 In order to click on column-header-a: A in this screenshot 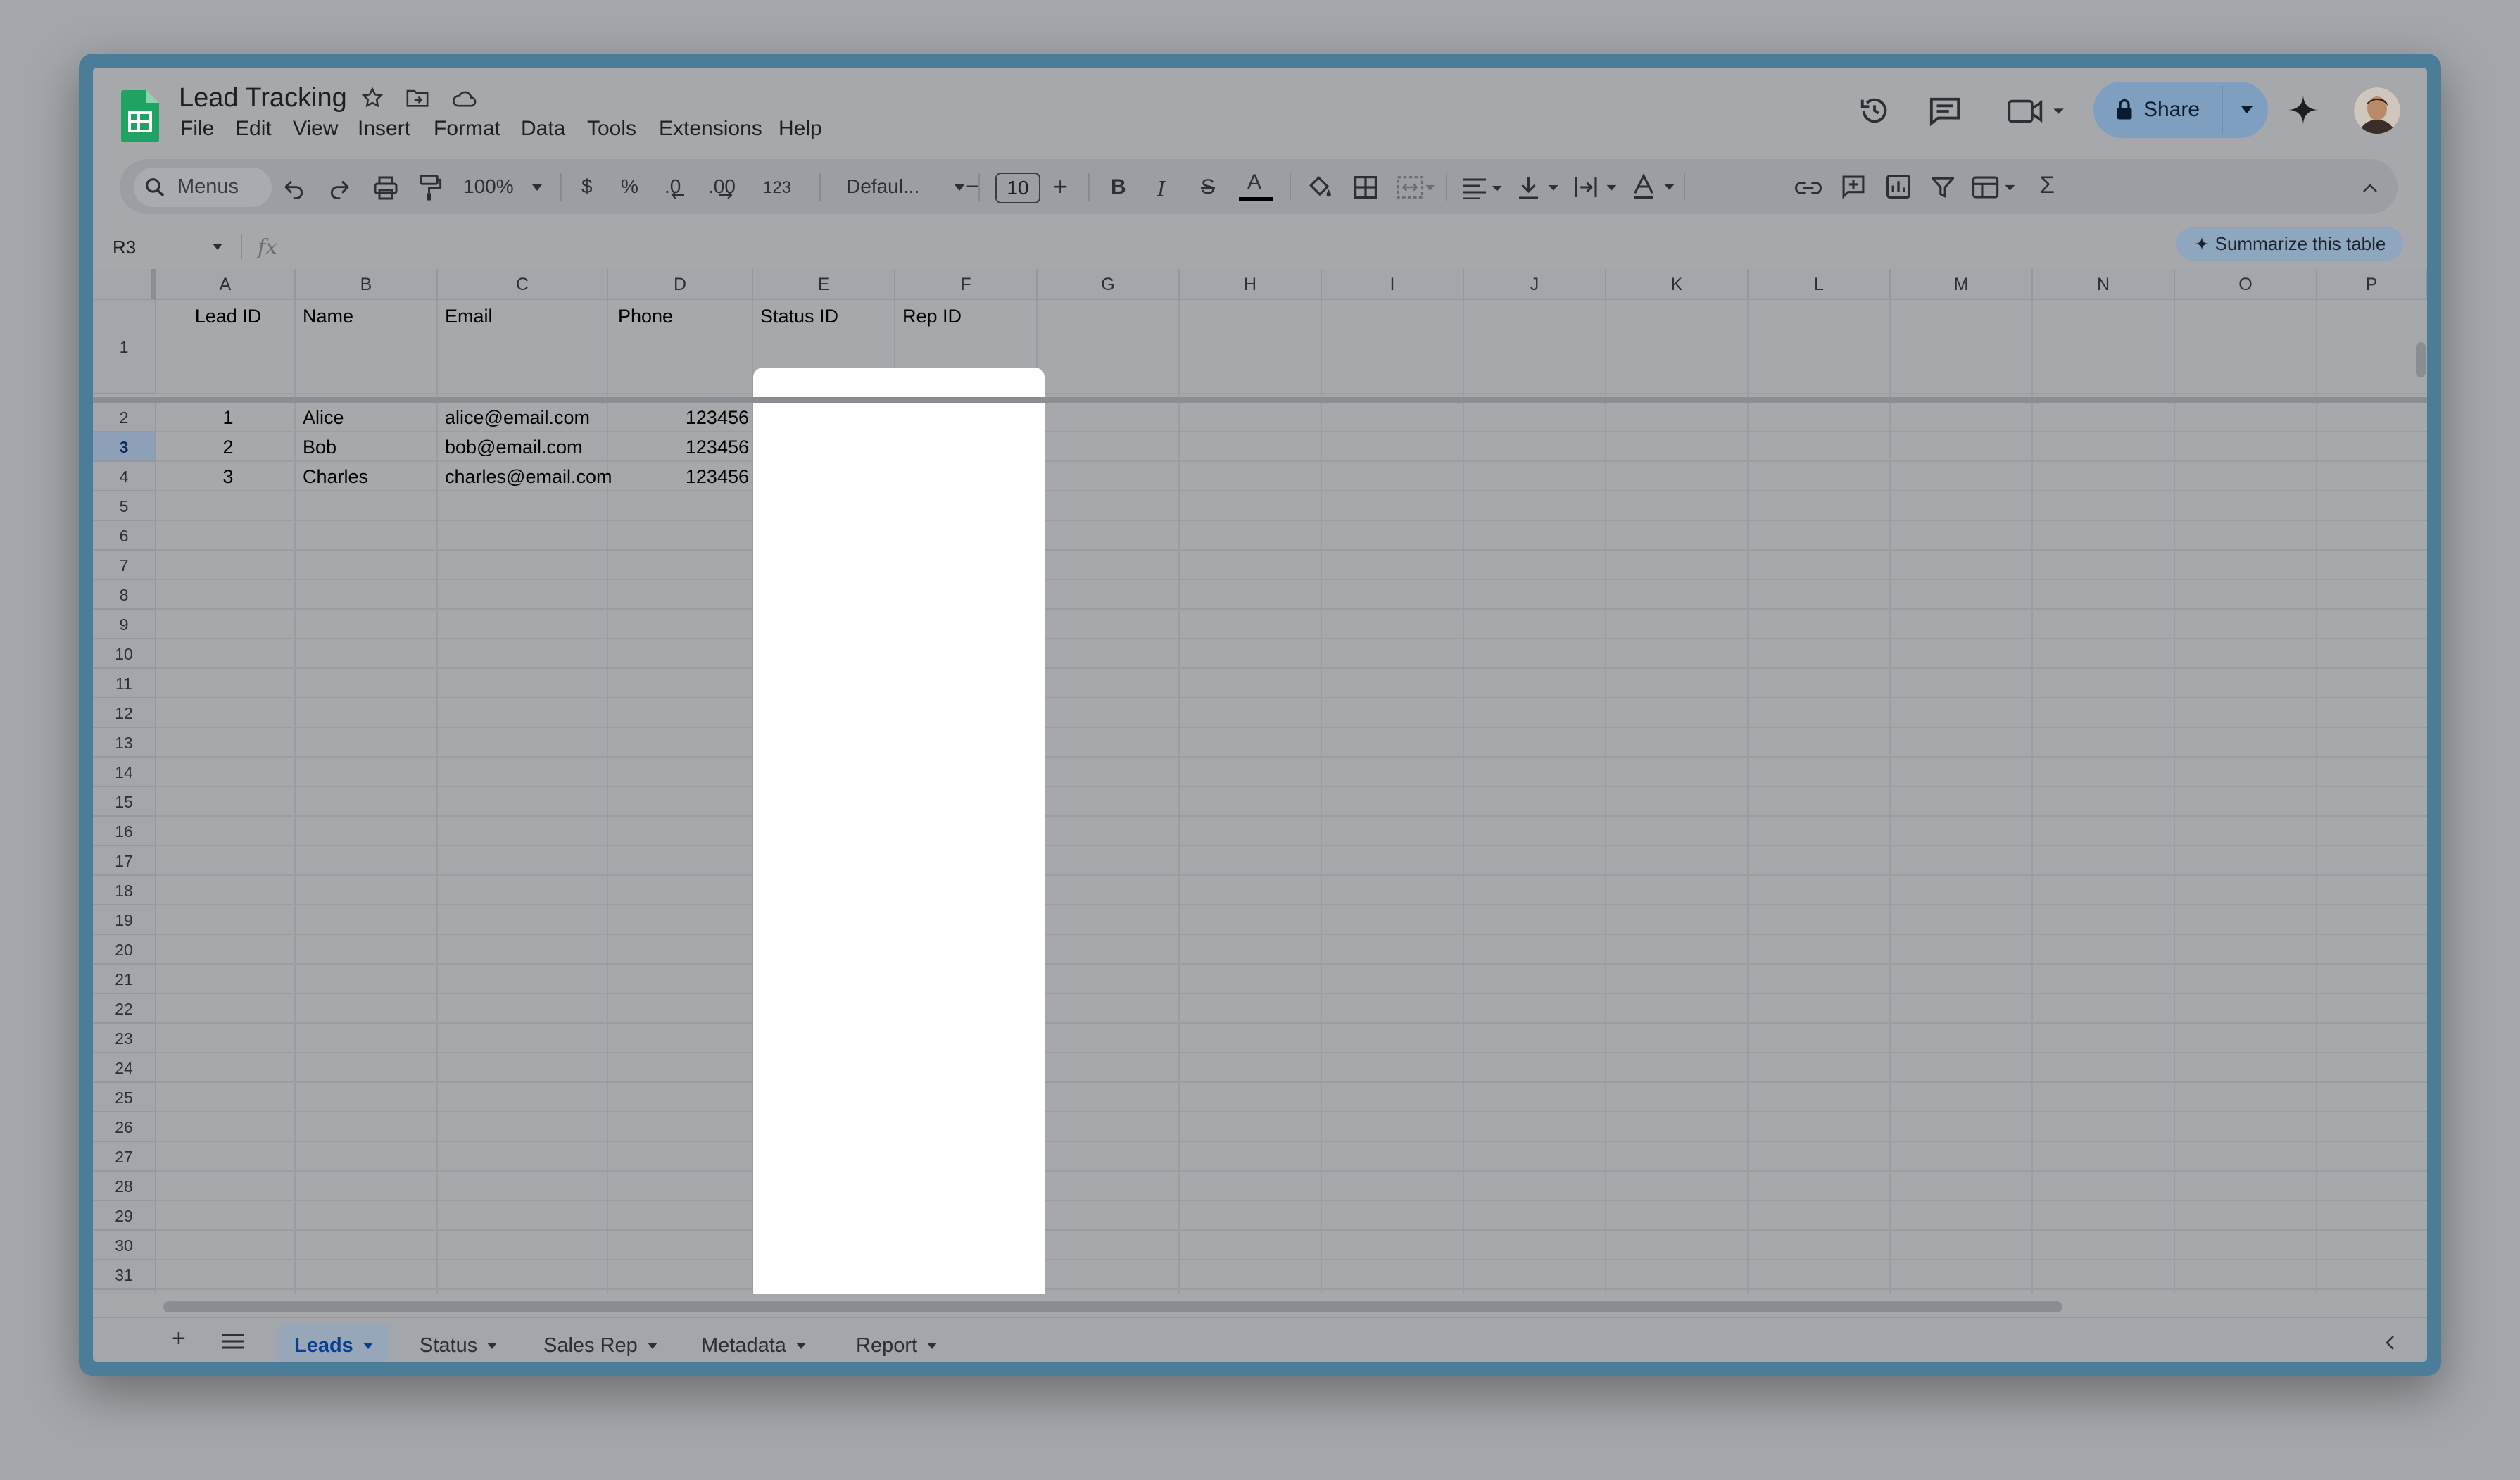, I will do `click(226, 284)`.